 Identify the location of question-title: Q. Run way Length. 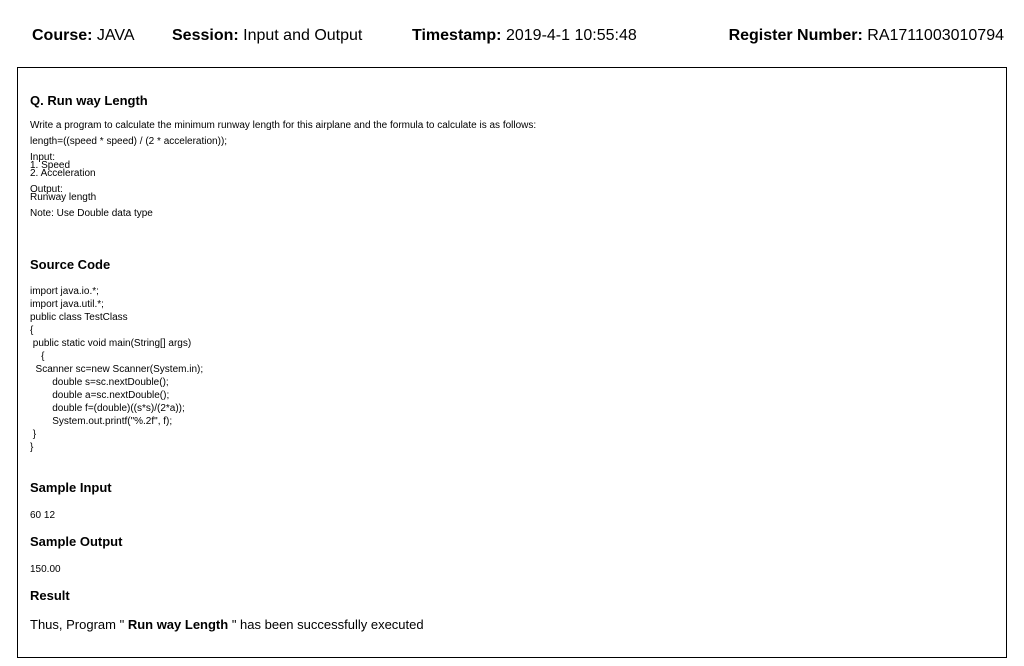
(89, 100).